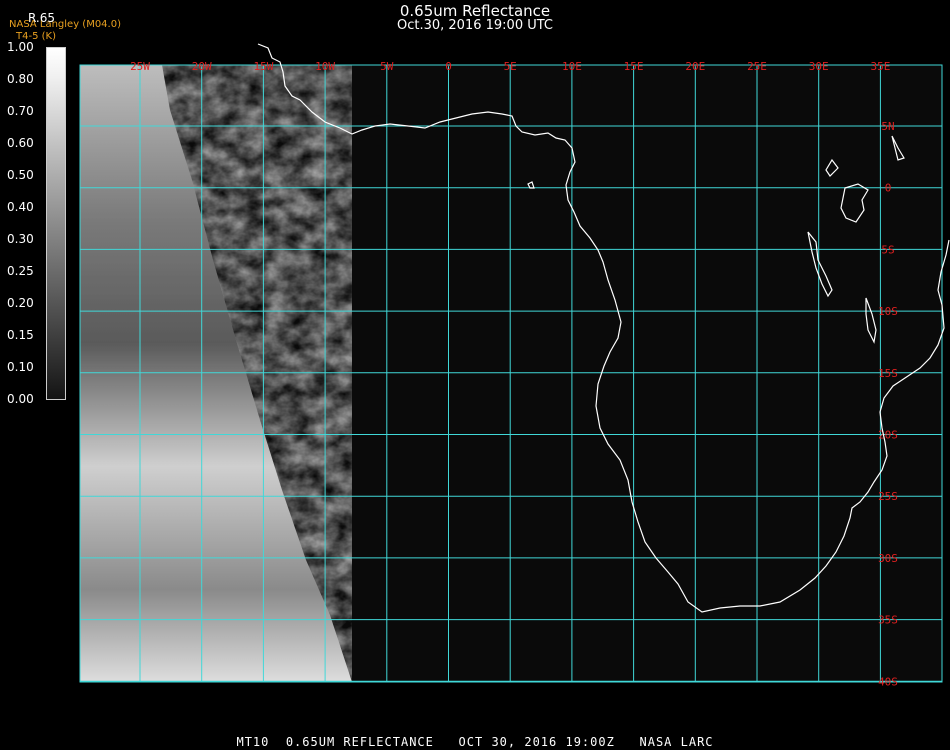 Image resolution: width=950 pixels, height=750 pixels. What do you see at coordinates (888, 311) in the screenshot?
I see `latitude-label: 10S` at bounding box center [888, 311].